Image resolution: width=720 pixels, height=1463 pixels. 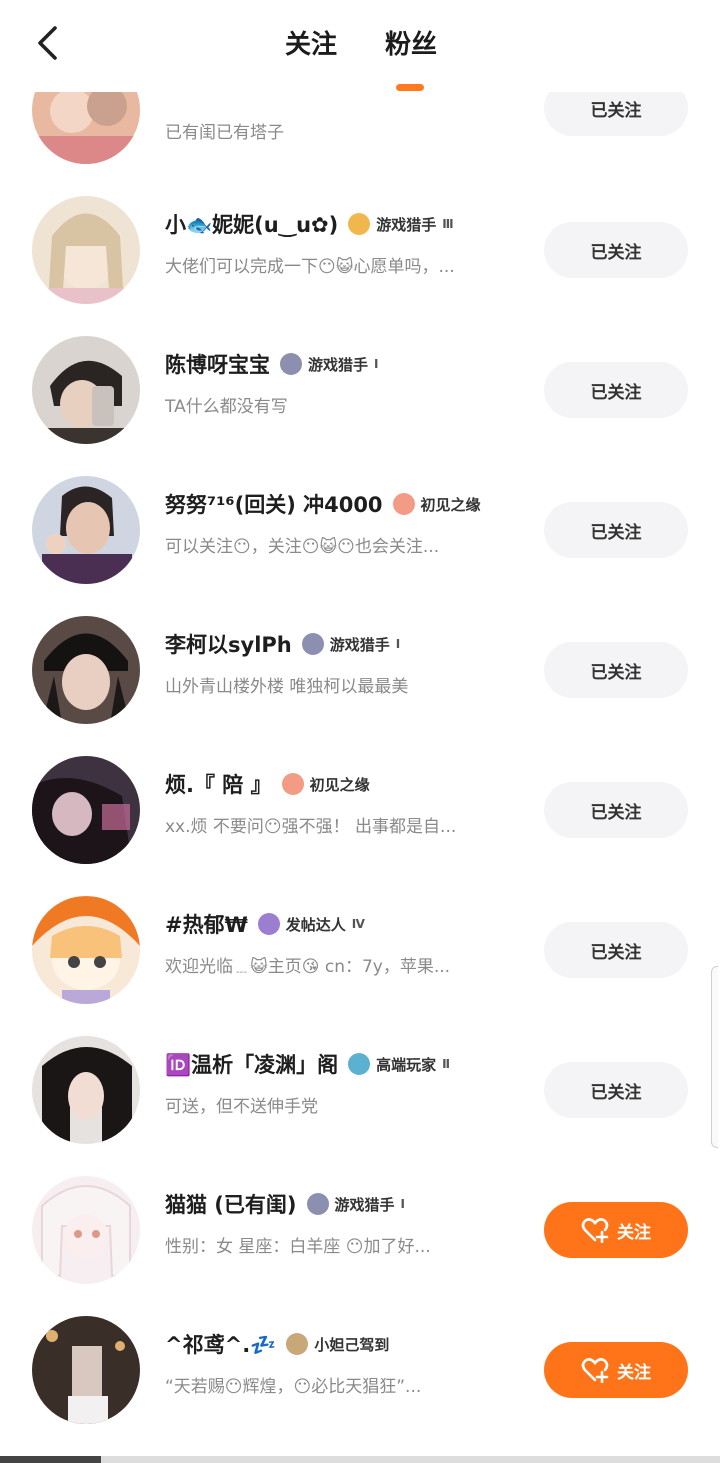 I want to click on list-item: 李柯以sylPh 游戏猎手 Ⅰ 山外青山楼外楼 唯独柯以最最美 已关注, so click(x=360, y=686).